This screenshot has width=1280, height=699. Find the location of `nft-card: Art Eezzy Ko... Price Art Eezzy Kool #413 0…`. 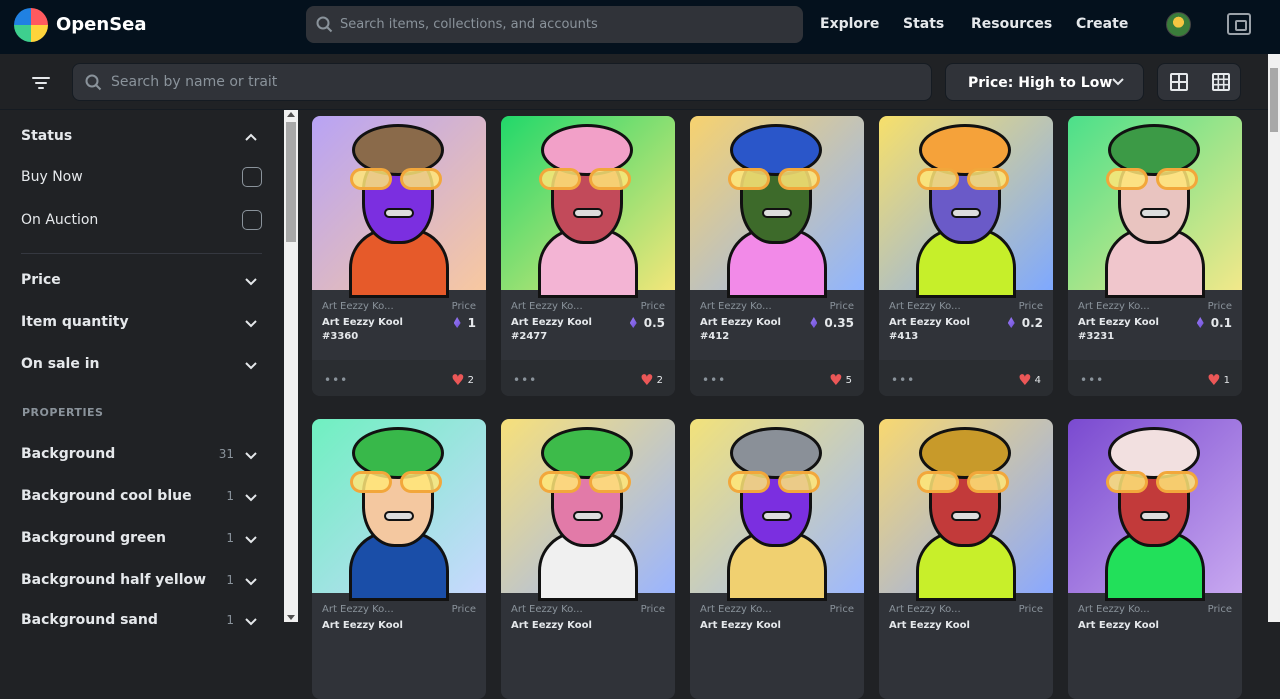

nft-card: Art Eezzy Ko... Price Art Eezzy Kool #413 0… is located at coordinates (966, 256).